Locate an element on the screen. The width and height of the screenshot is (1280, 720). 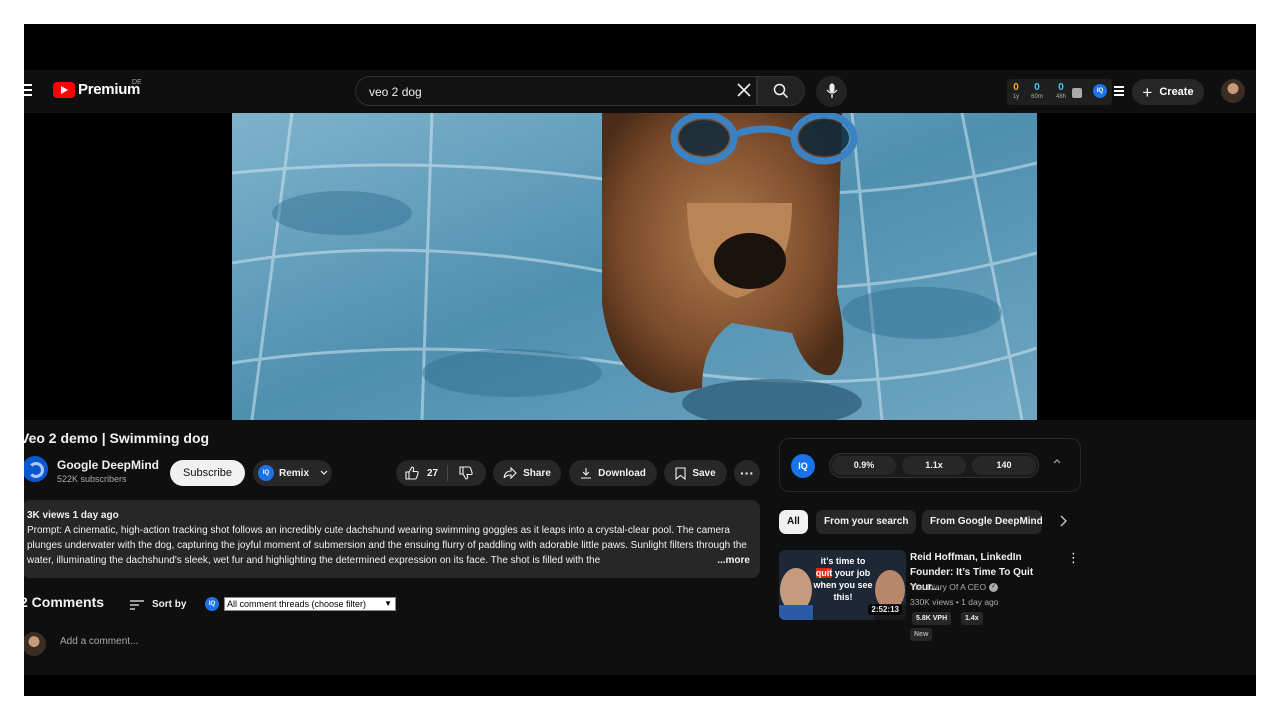
save-label: Save is located at coordinates (704, 473).